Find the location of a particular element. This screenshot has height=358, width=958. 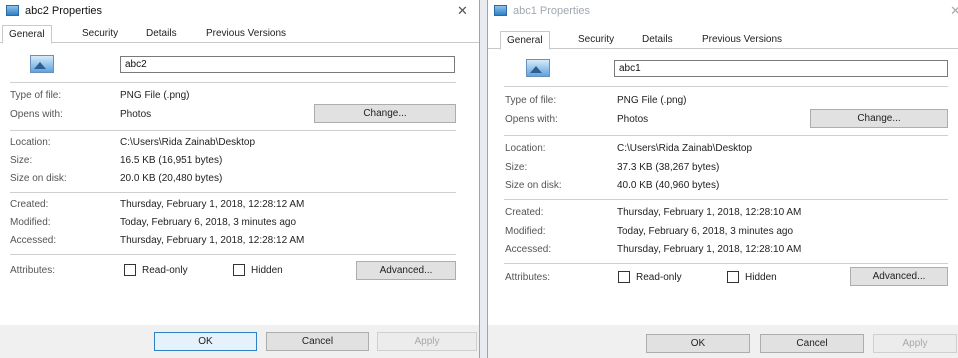

accessed-value: Thursday, February 1, 2018, 12:28:10 AM is located at coordinates (709, 249).